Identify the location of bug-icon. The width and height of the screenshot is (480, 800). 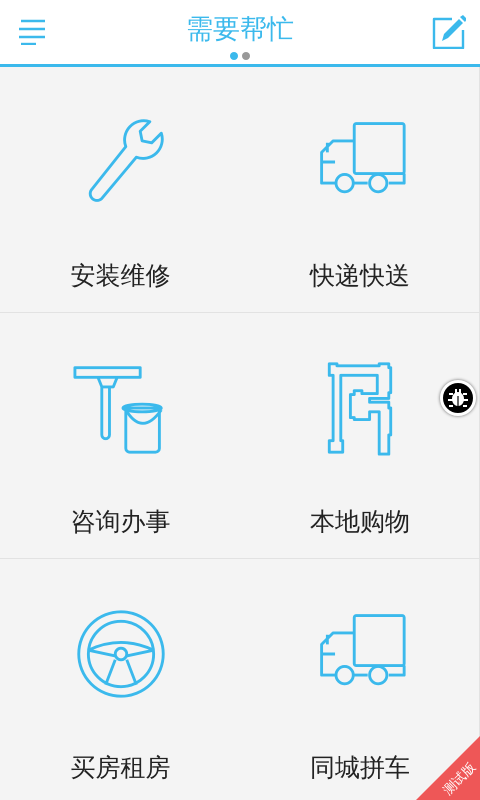
(458, 398).